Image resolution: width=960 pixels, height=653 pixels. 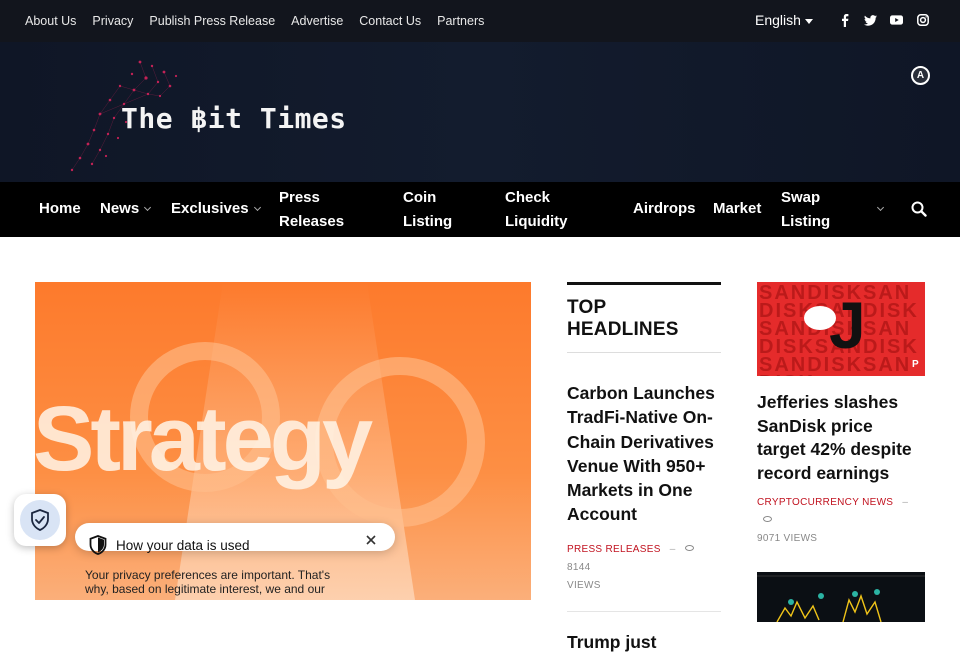 I want to click on privacy-popup-title: How your data is used, so click(x=183, y=545).